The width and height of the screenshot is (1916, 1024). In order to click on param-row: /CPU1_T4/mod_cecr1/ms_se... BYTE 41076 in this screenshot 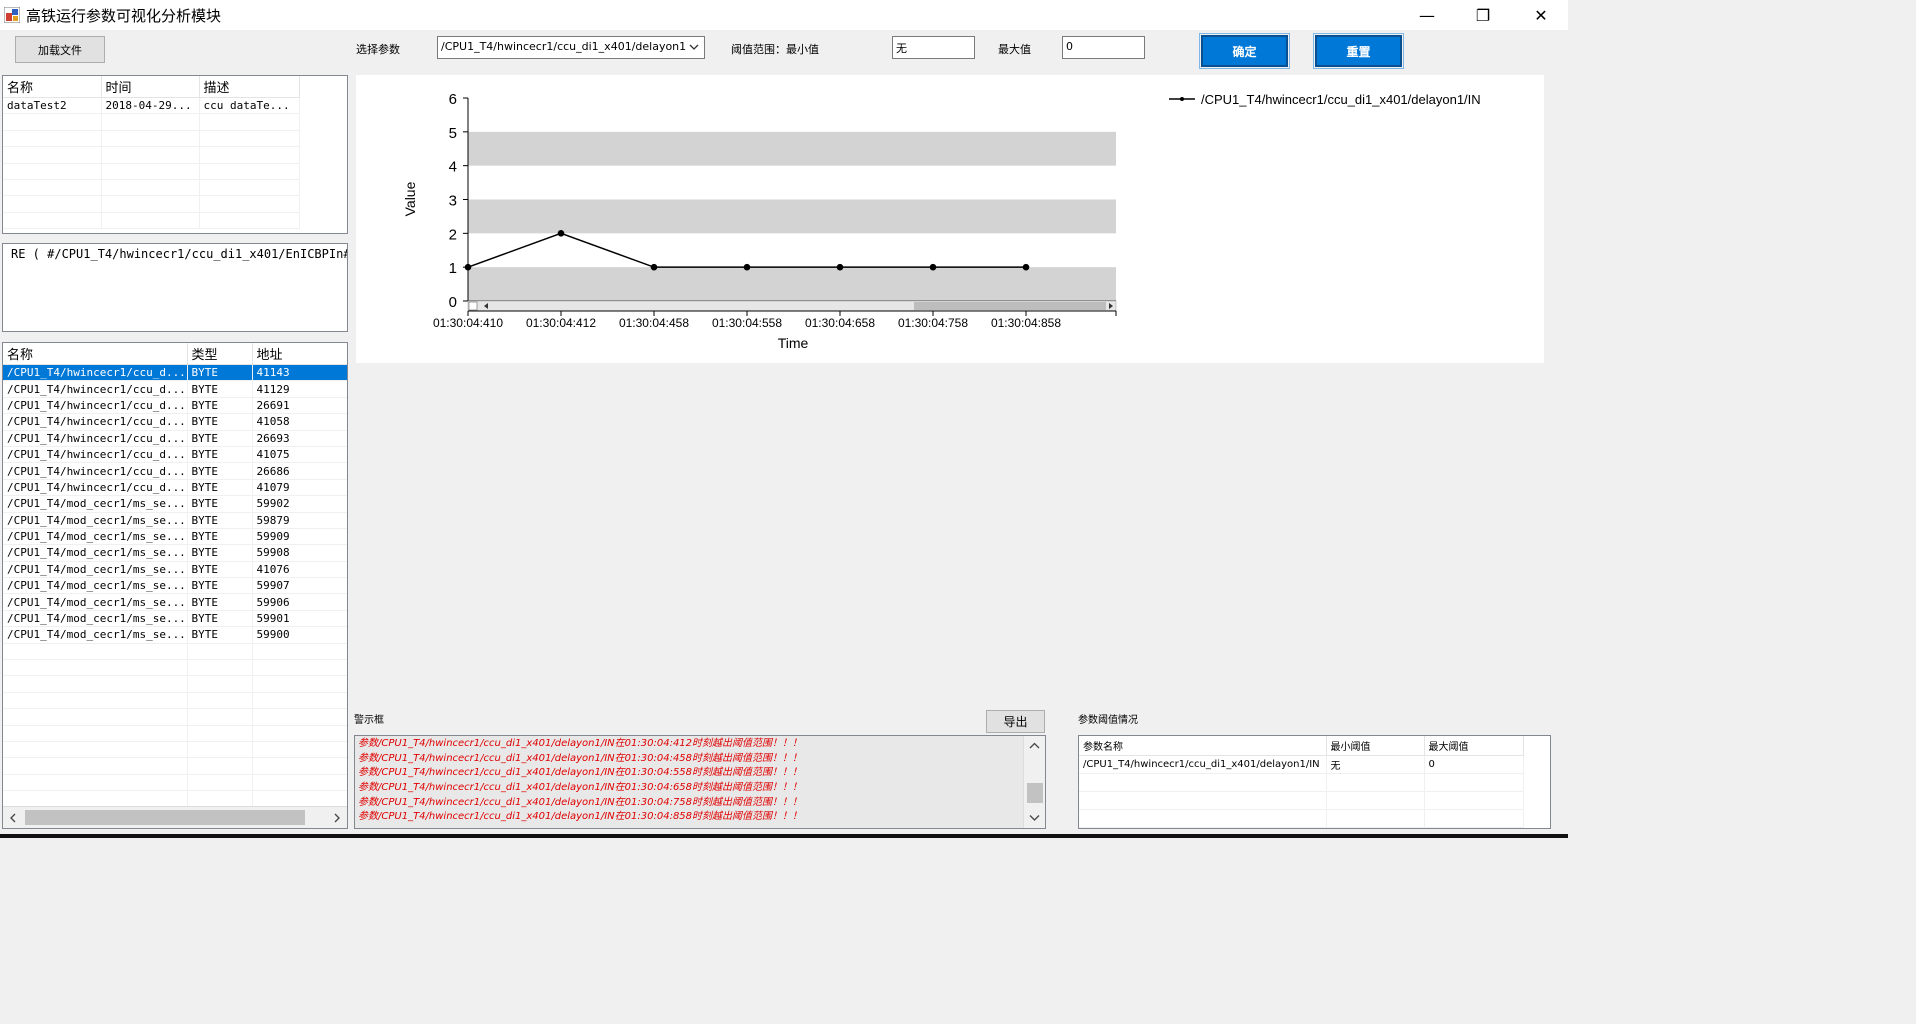, I will do `click(175, 570)`.